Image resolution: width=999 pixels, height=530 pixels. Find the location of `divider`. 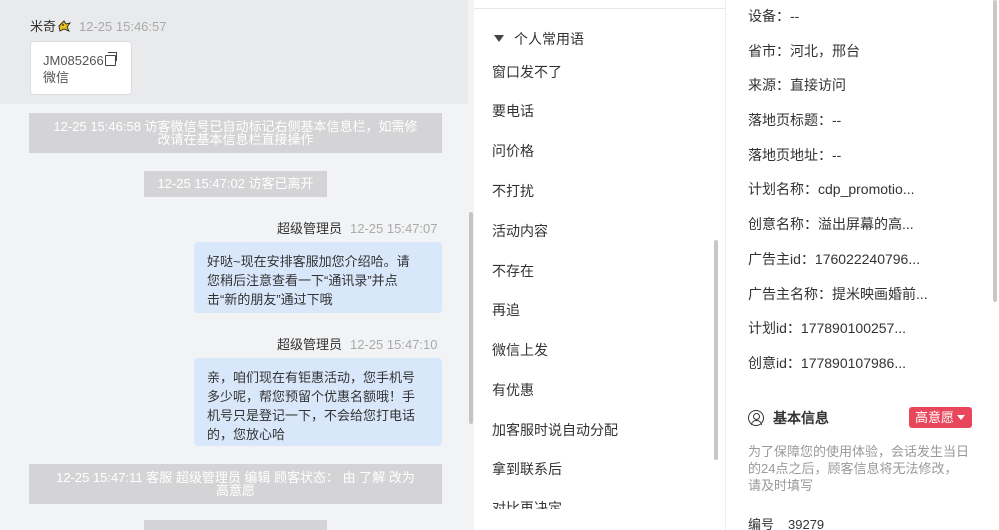

divider is located at coordinates (599, 8).